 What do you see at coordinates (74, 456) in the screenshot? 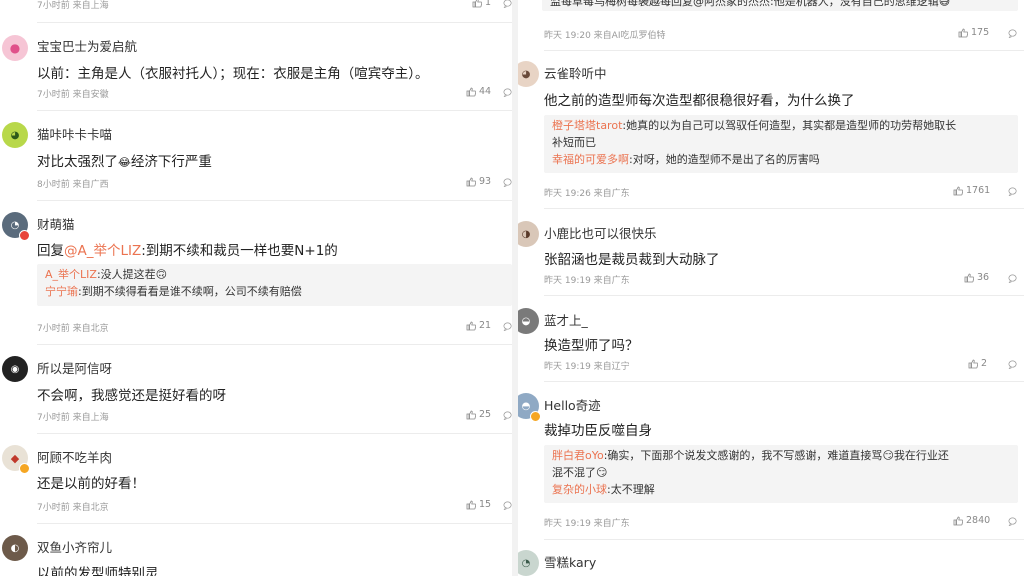
I see `comment-username: 阿顾不吃羊肉` at bounding box center [74, 456].